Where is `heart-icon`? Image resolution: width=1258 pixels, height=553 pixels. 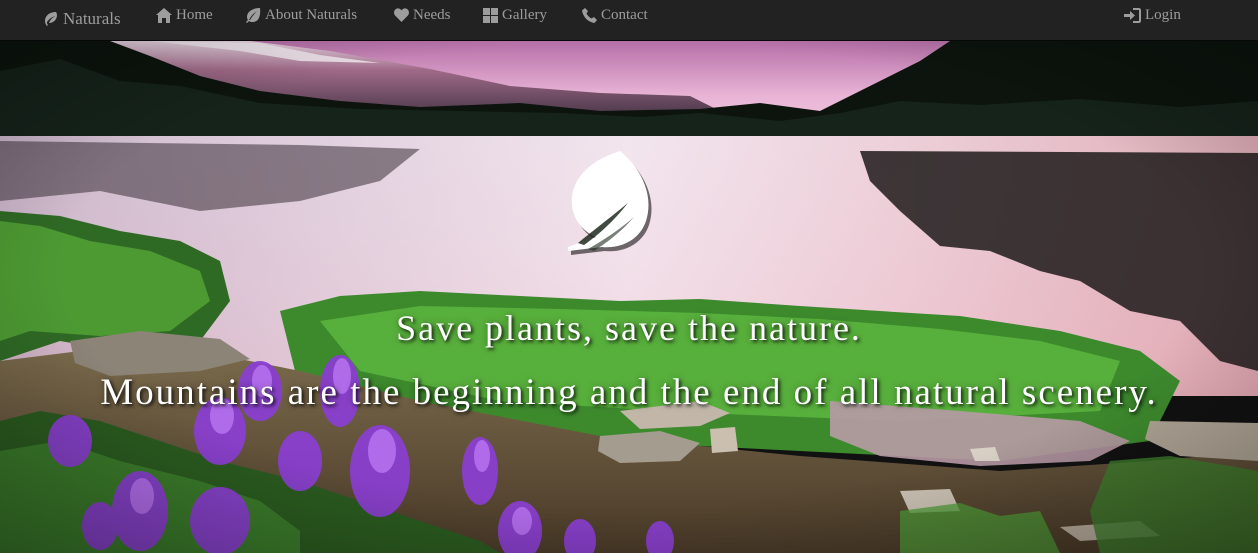 heart-icon is located at coordinates (401, 15).